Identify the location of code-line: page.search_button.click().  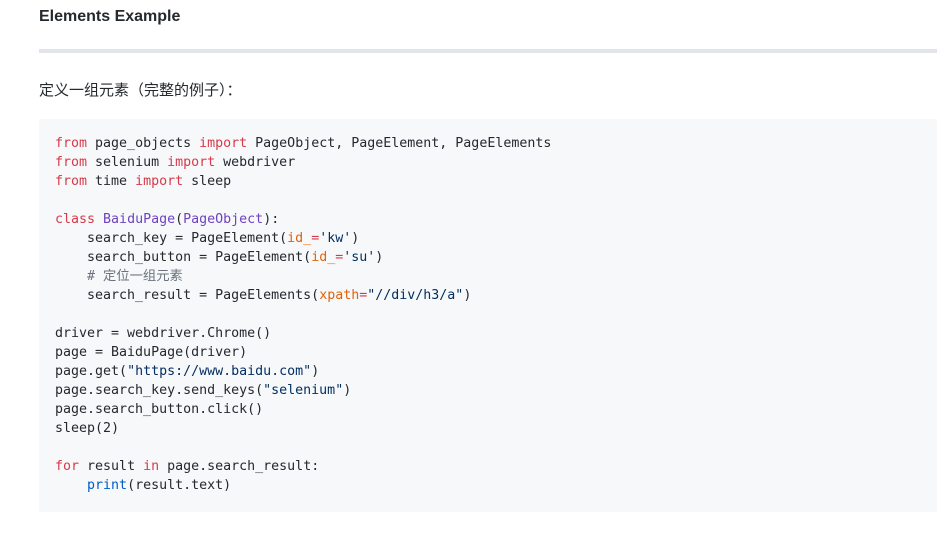
(303, 409).